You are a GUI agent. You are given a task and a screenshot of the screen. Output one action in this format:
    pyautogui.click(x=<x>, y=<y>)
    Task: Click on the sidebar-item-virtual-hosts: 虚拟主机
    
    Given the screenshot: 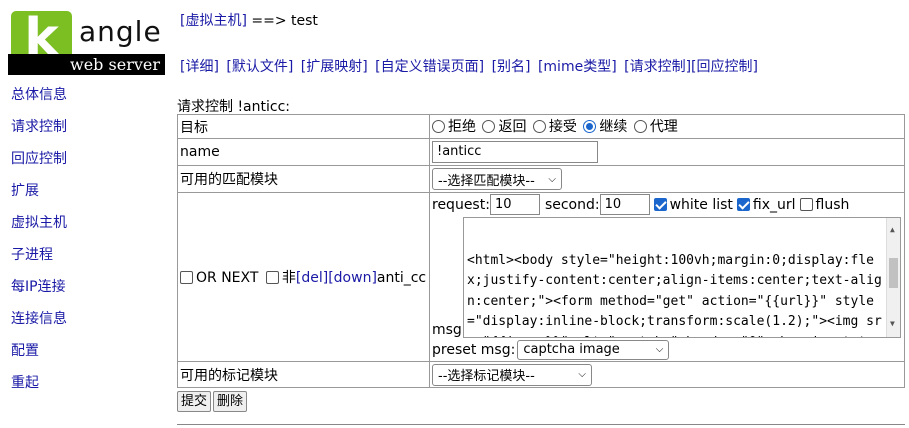 What is the action you would take?
    pyautogui.click(x=39, y=228)
    